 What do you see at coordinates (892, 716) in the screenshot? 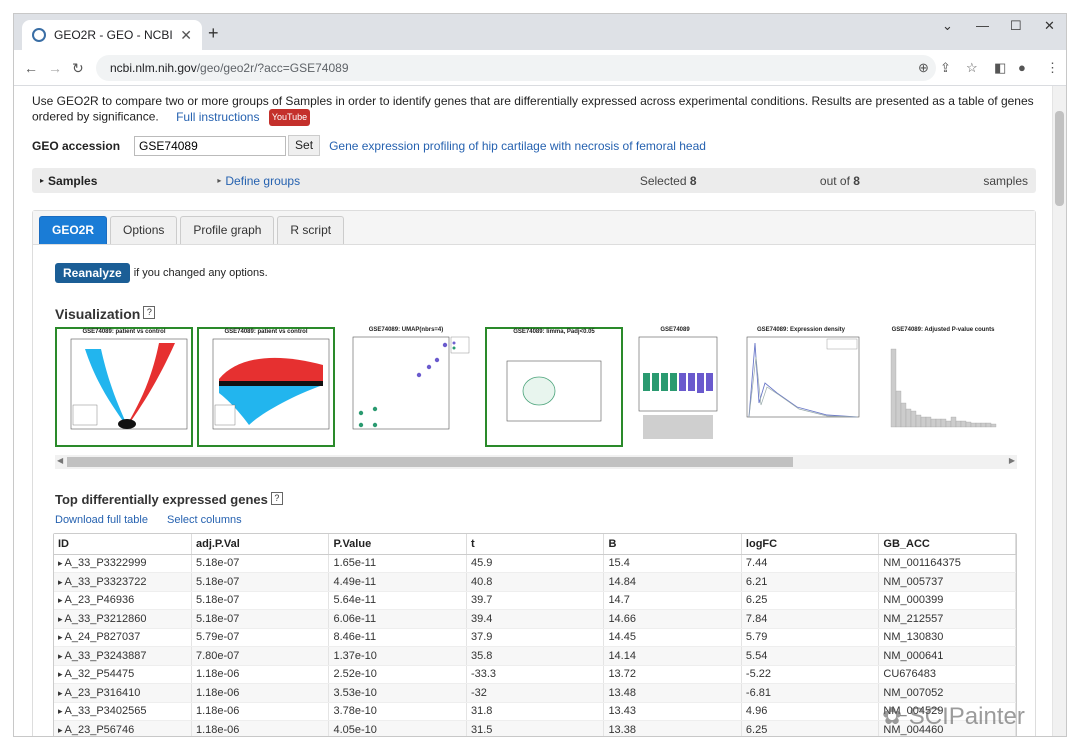
I see `wechat-icon: ✿` at bounding box center [892, 716].